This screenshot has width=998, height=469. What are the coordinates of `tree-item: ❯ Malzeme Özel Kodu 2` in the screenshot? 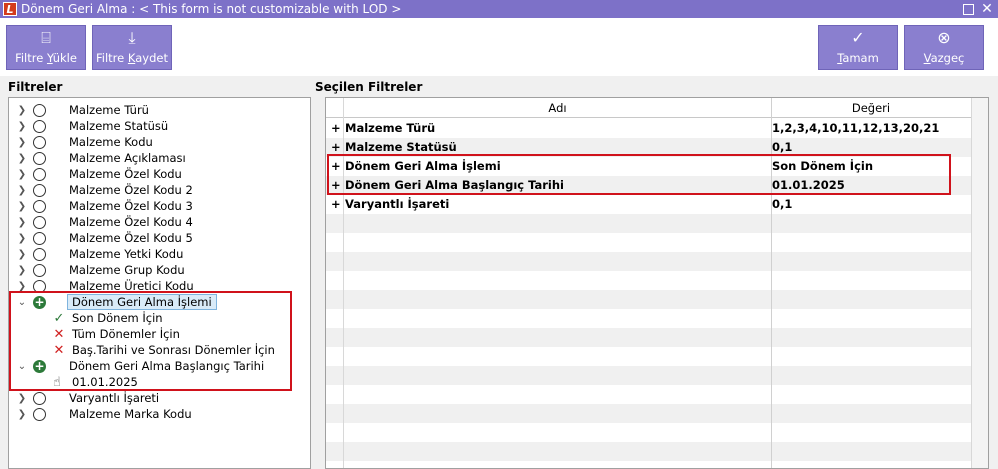 It's located at (159, 190).